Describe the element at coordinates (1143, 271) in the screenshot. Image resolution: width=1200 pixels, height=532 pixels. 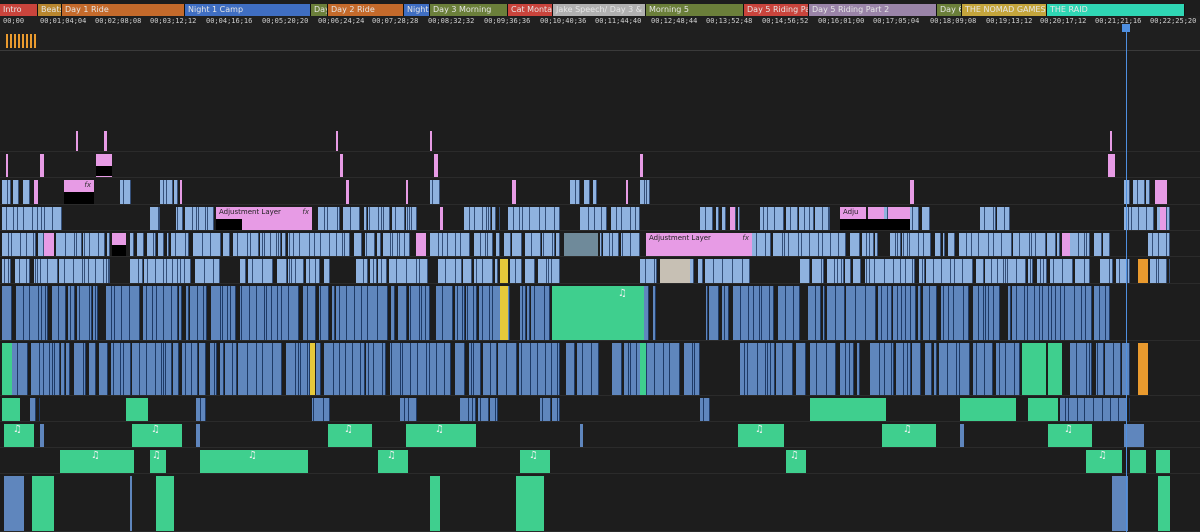
I see `orange-video-clip` at that location.